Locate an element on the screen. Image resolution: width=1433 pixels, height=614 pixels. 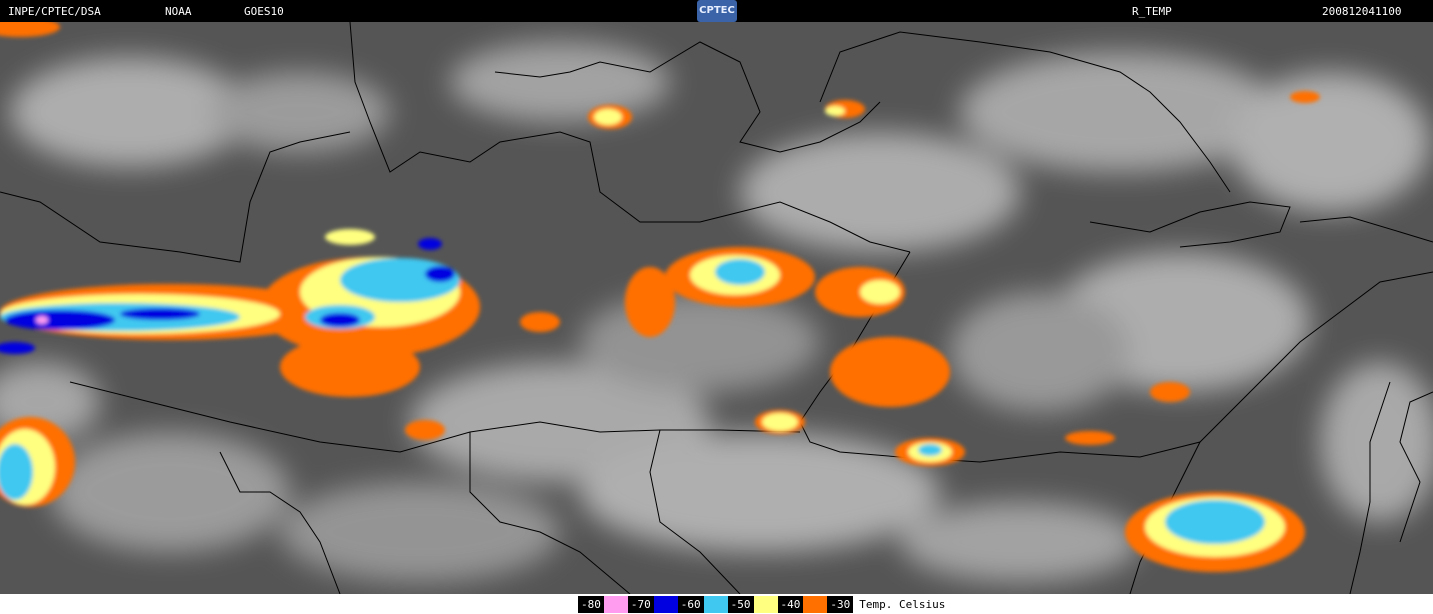
legend-label-1: -80 is located at coordinates (591, 604).